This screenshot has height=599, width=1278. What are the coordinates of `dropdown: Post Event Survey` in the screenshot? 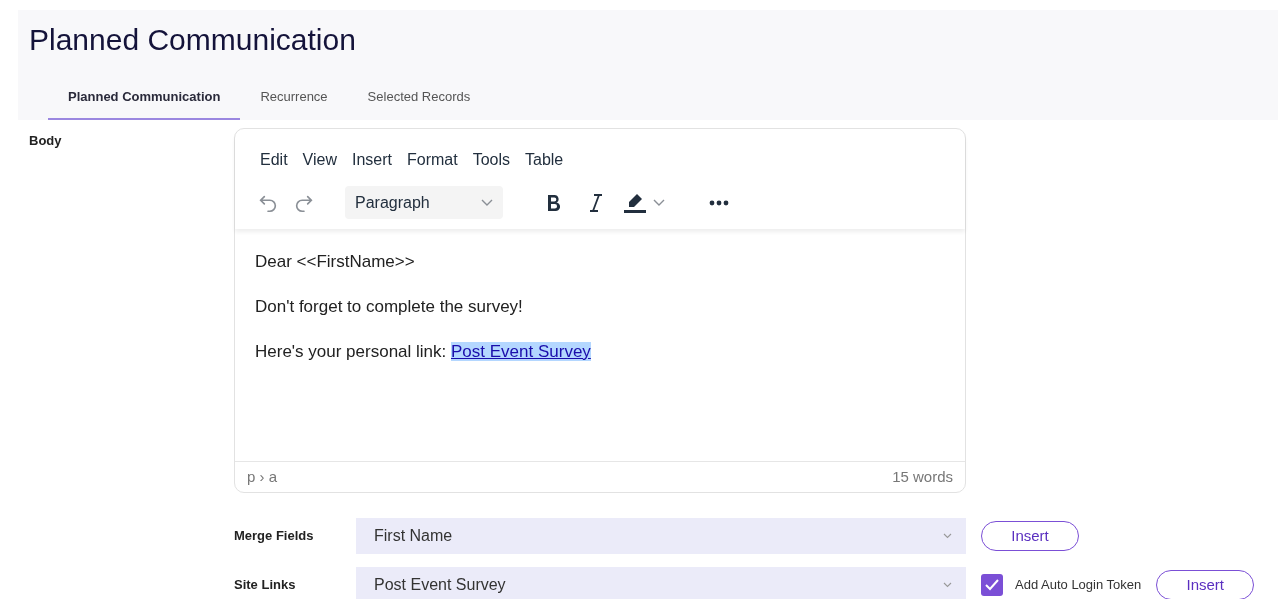 It's located at (661, 583).